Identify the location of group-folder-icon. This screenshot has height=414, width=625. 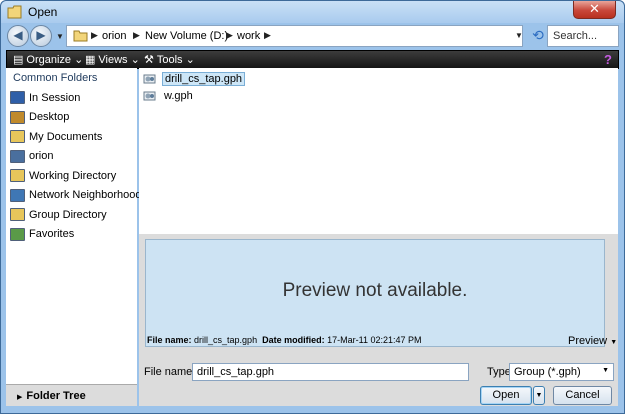
(17, 215).